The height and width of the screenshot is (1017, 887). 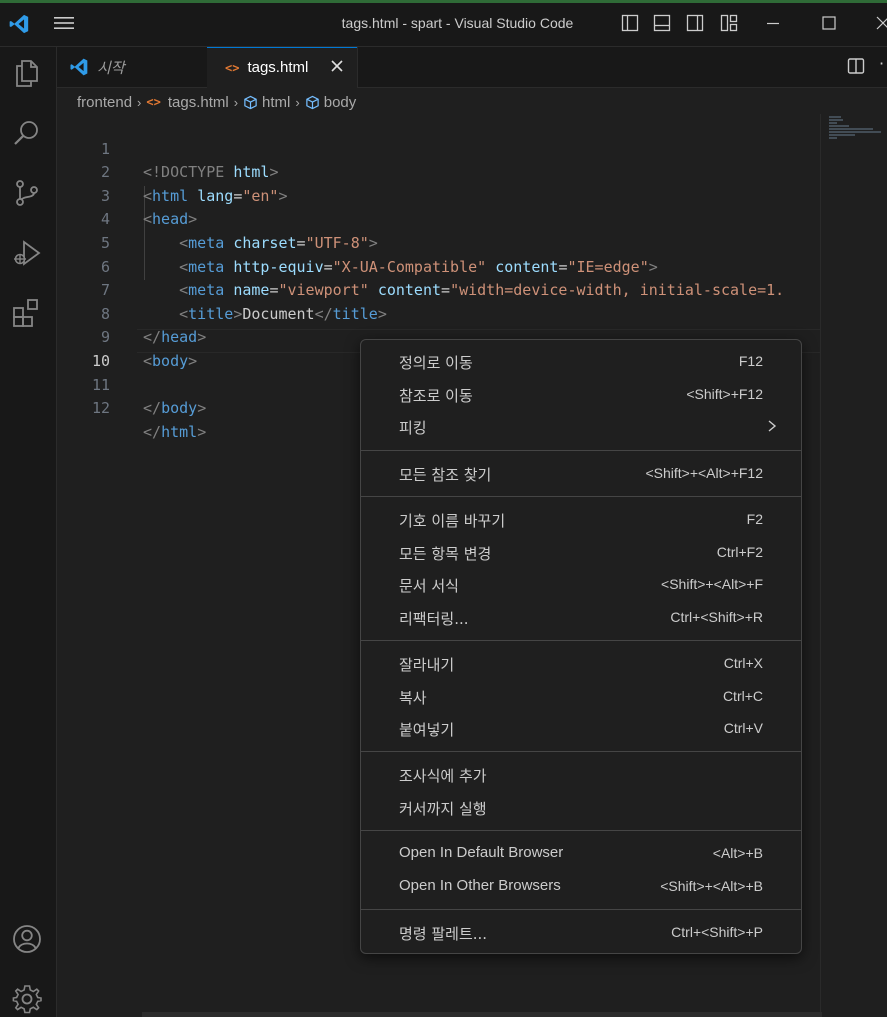 What do you see at coordinates (881, 63) in the screenshot?
I see `more-actions-icon: ·` at bounding box center [881, 63].